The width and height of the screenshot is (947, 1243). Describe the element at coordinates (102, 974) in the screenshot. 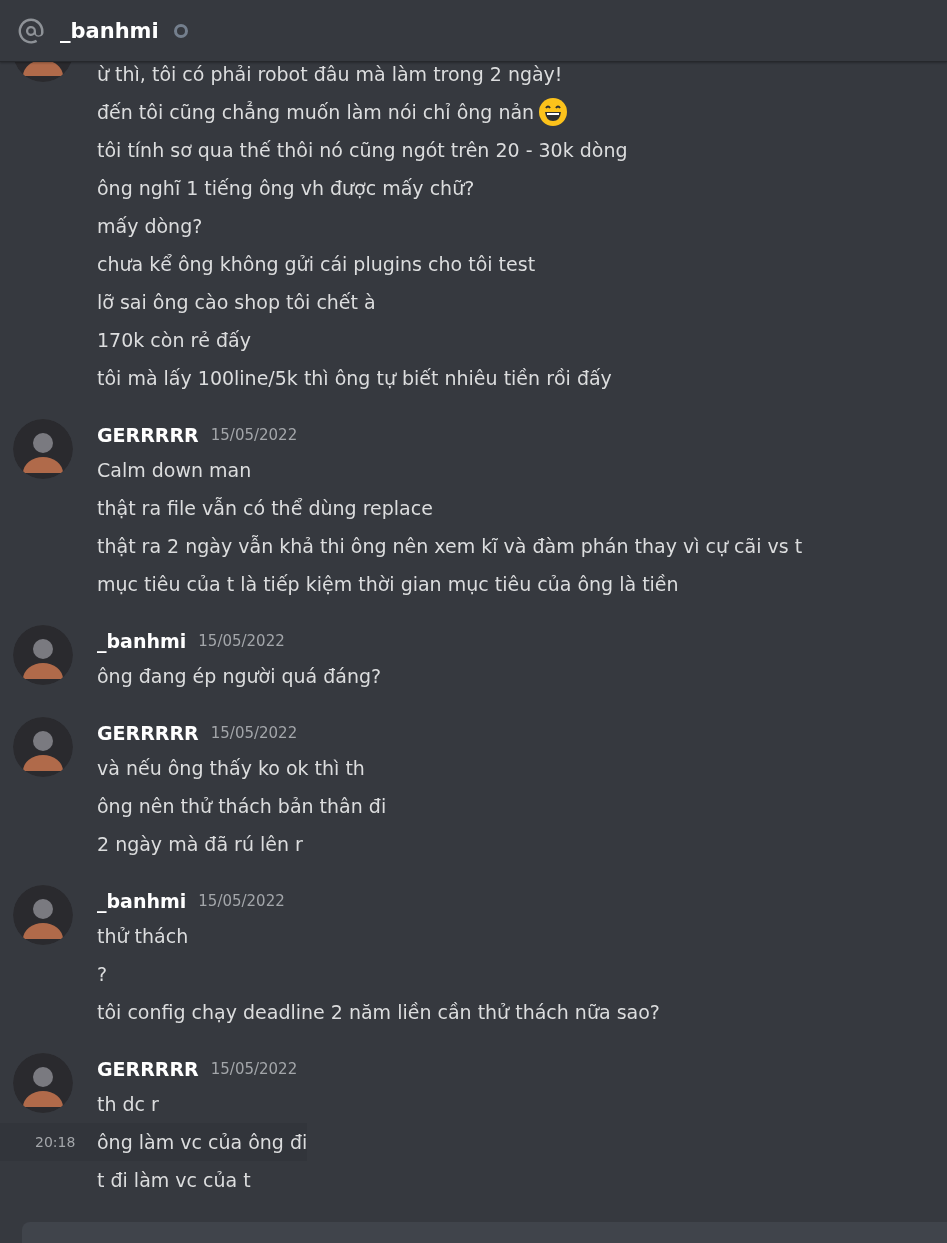

I see `message-text: ?` at that location.